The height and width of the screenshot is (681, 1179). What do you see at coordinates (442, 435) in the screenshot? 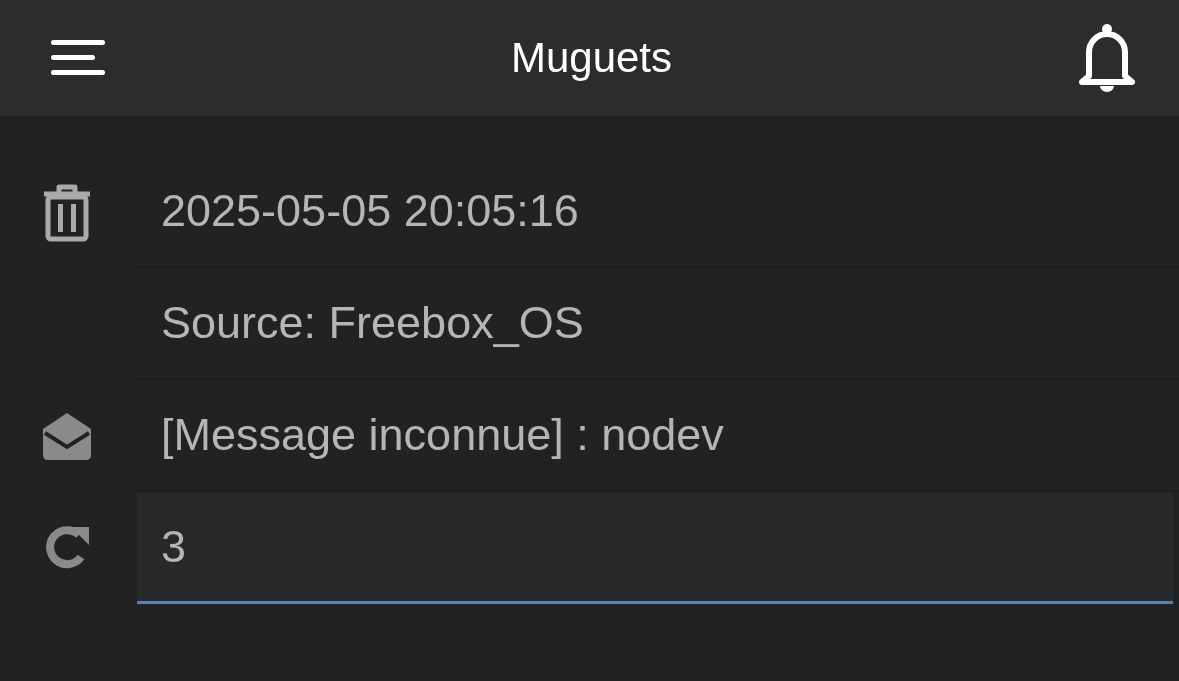
I see `message-text: [Message inconnue] : nodev` at bounding box center [442, 435].